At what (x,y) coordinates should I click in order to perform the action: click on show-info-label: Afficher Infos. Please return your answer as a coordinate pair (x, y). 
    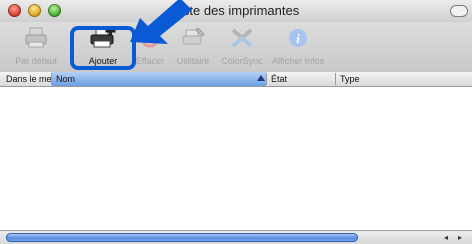
    Looking at the image, I should click on (298, 61).